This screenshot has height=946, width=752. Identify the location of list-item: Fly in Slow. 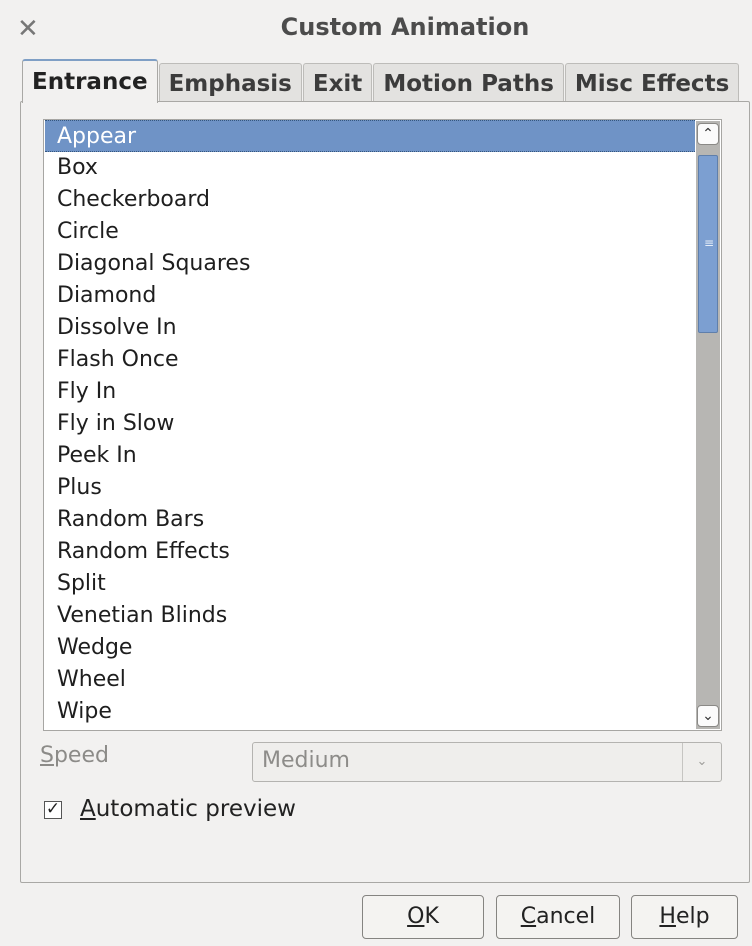
(370, 424).